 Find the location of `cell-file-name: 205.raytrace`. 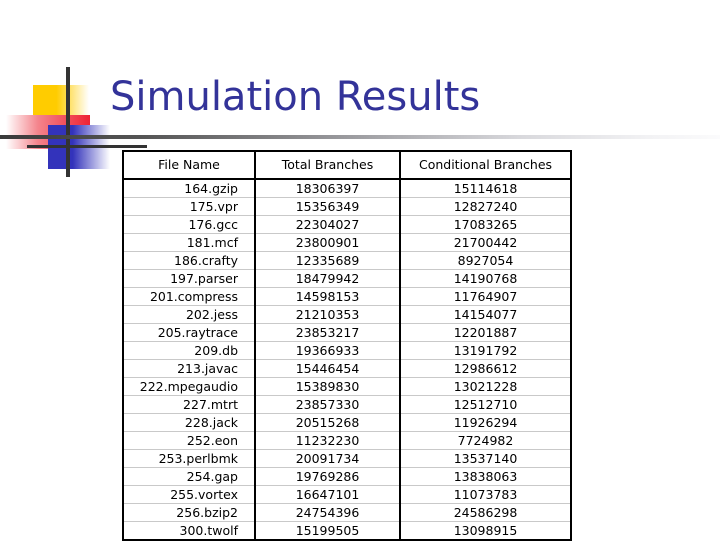

cell-file-name: 205.raytrace is located at coordinates (189, 332).